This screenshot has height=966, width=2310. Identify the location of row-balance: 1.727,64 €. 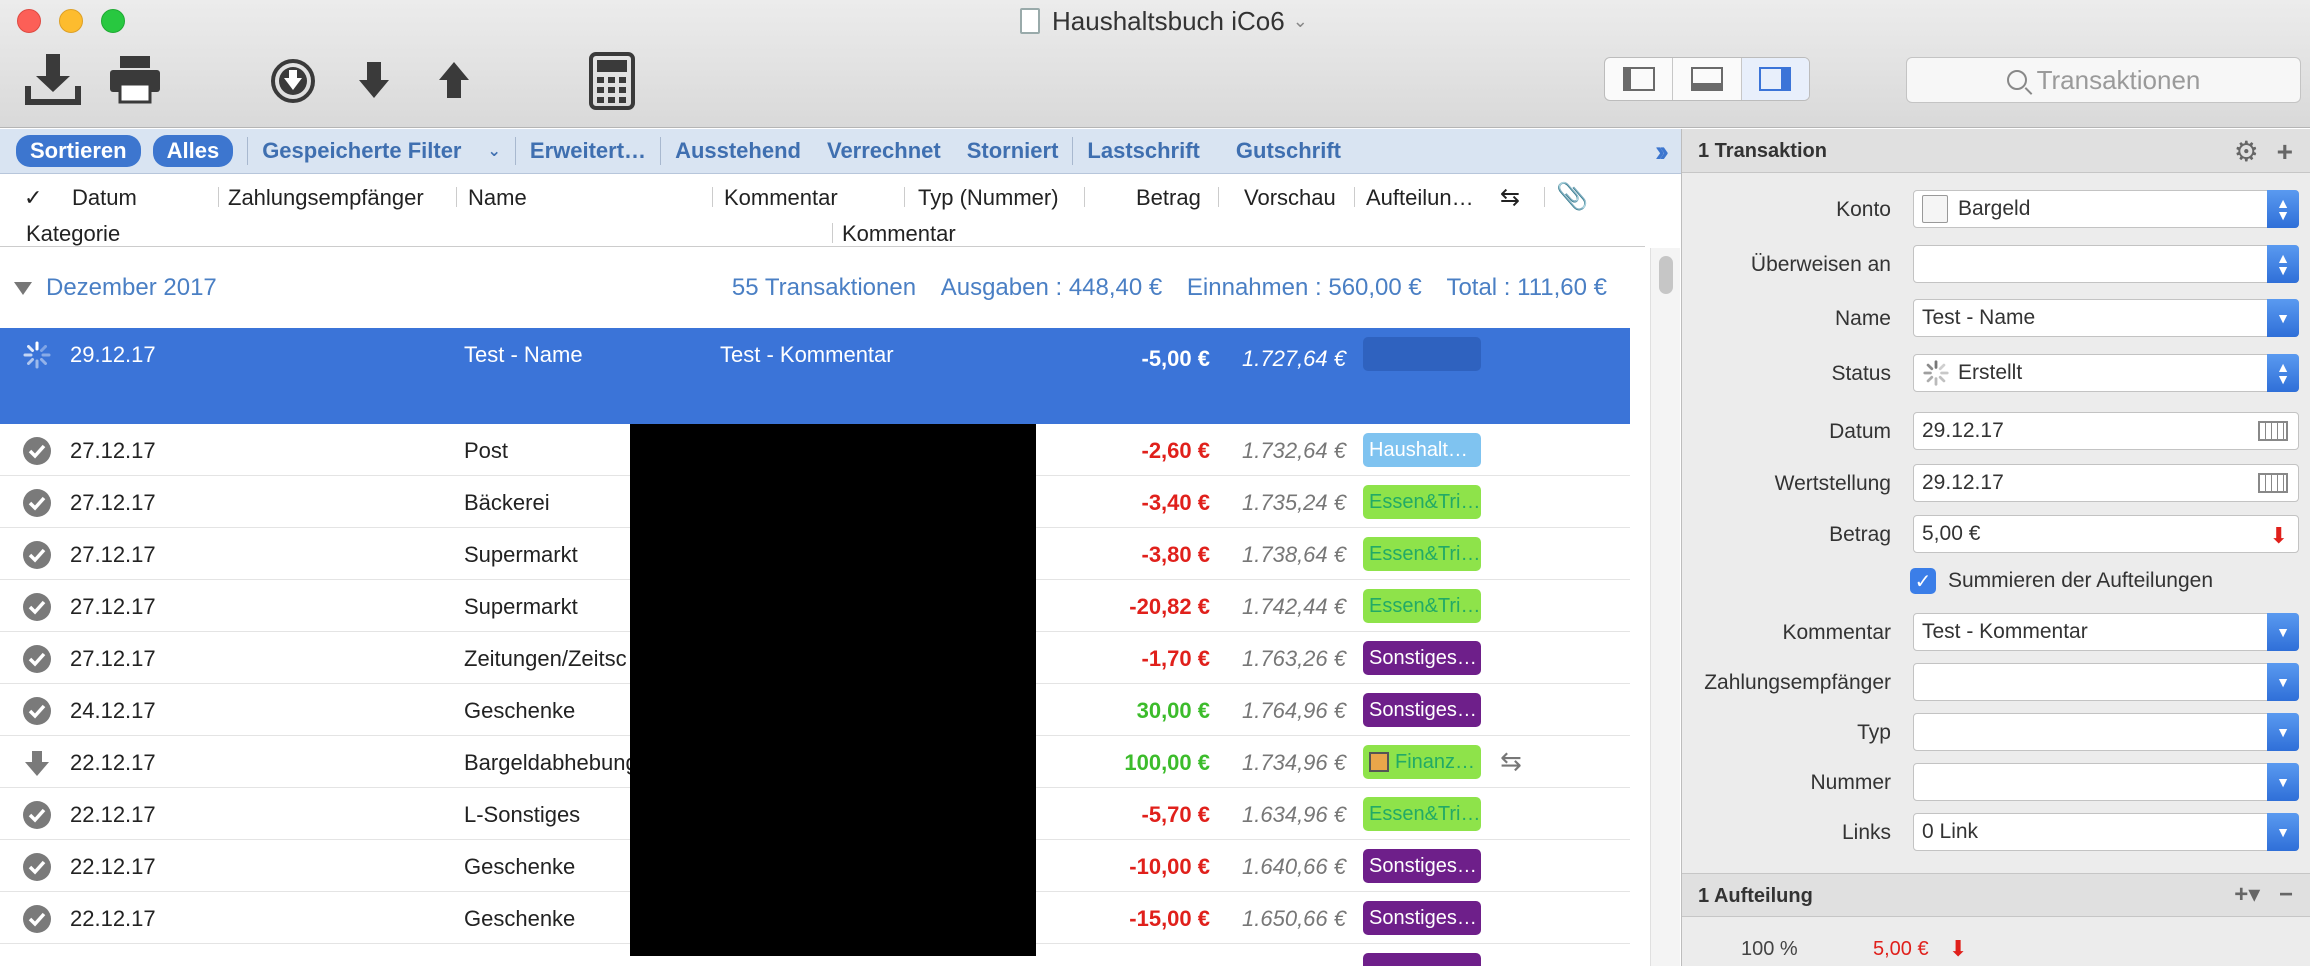
(1294, 358).